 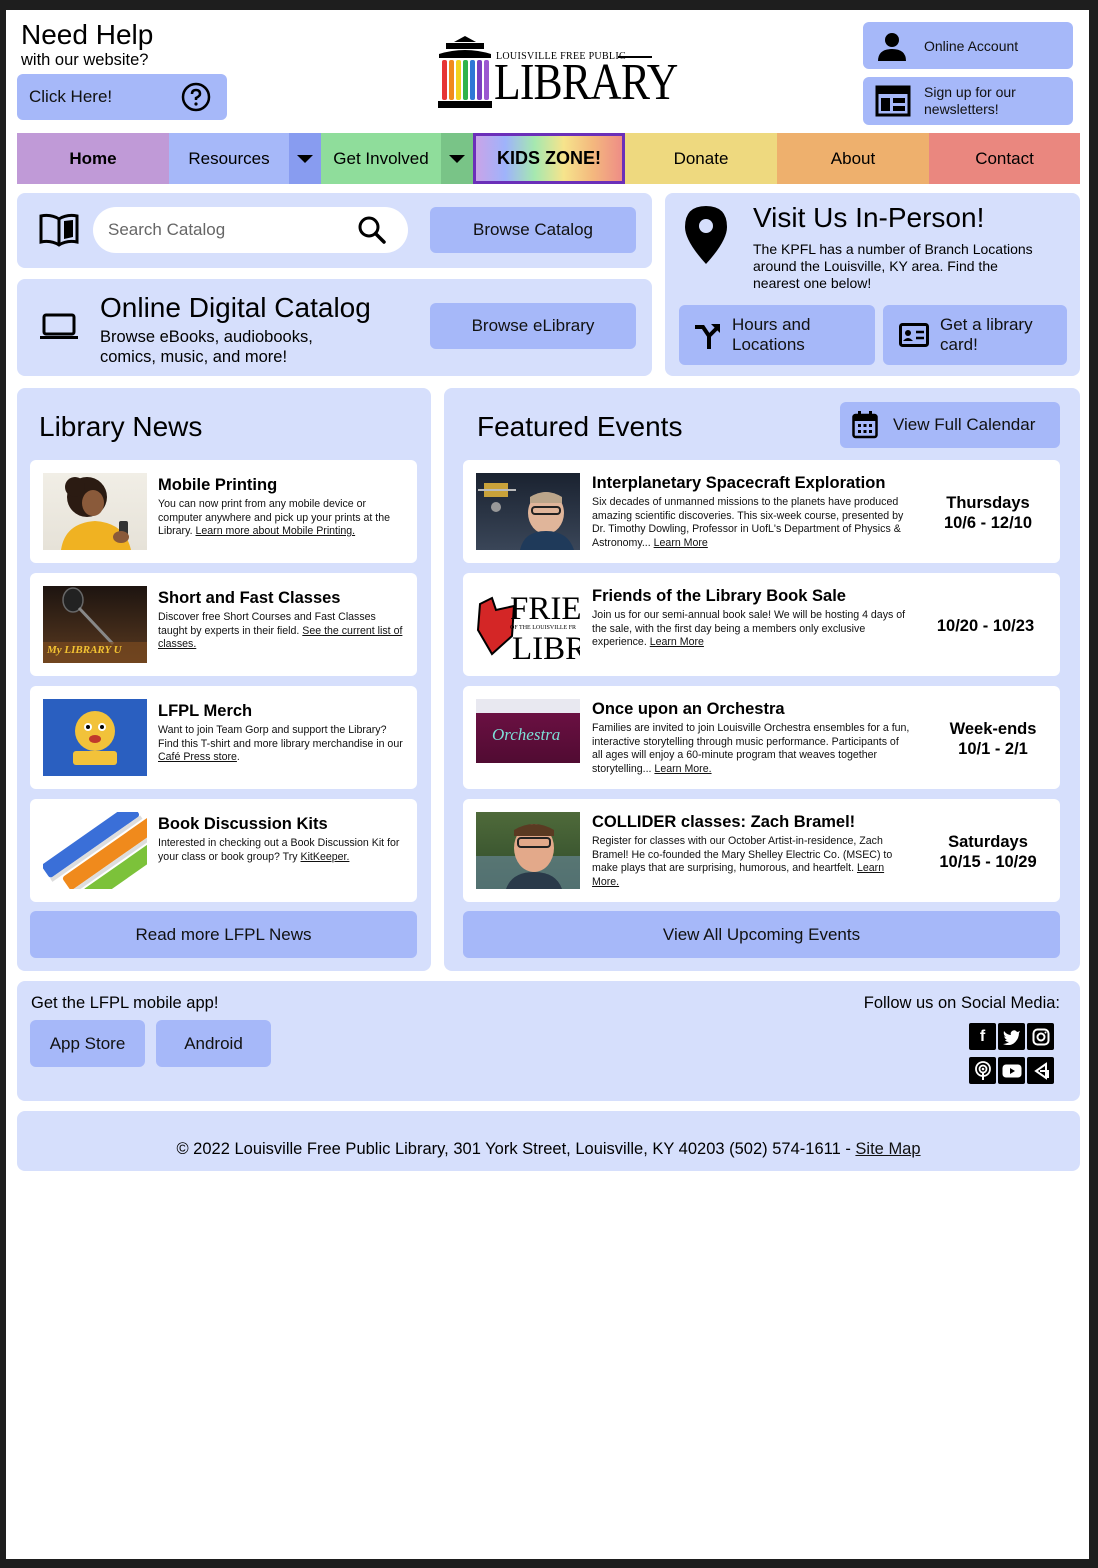 I want to click on events-title: Featured Events, so click(x=580, y=426).